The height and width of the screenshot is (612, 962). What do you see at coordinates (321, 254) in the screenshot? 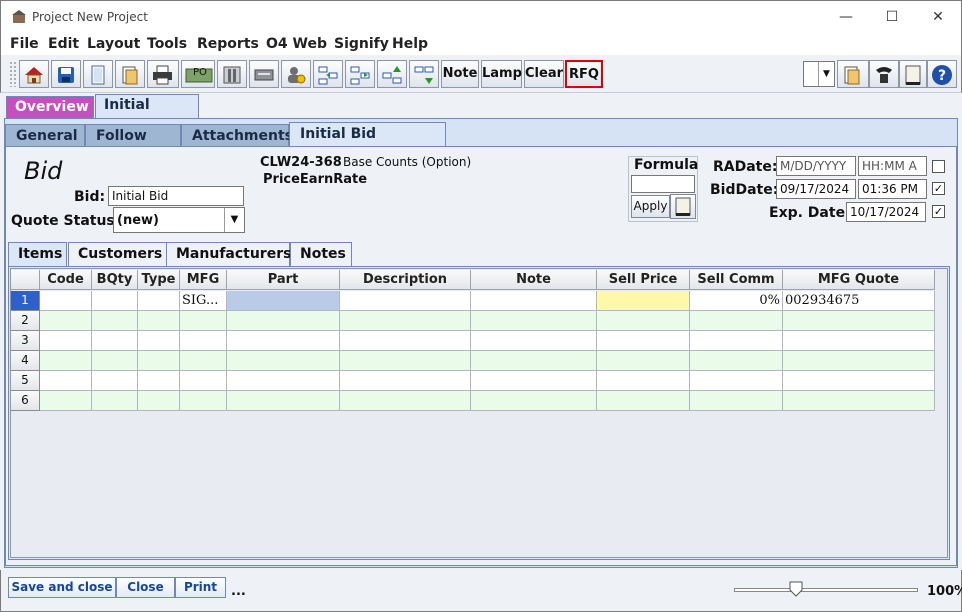
I see `tab-notes: Notes` at bounding box center [321, 254].